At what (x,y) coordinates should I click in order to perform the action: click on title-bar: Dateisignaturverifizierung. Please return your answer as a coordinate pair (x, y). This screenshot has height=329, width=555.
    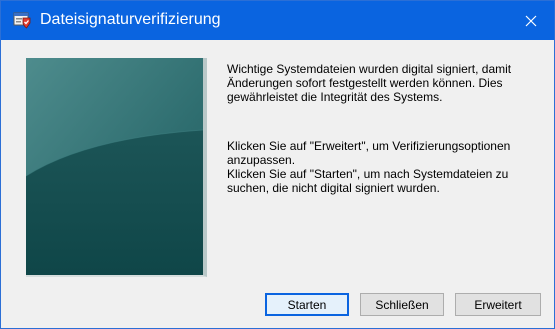
    Looking at the image, I should click on (277, 20).